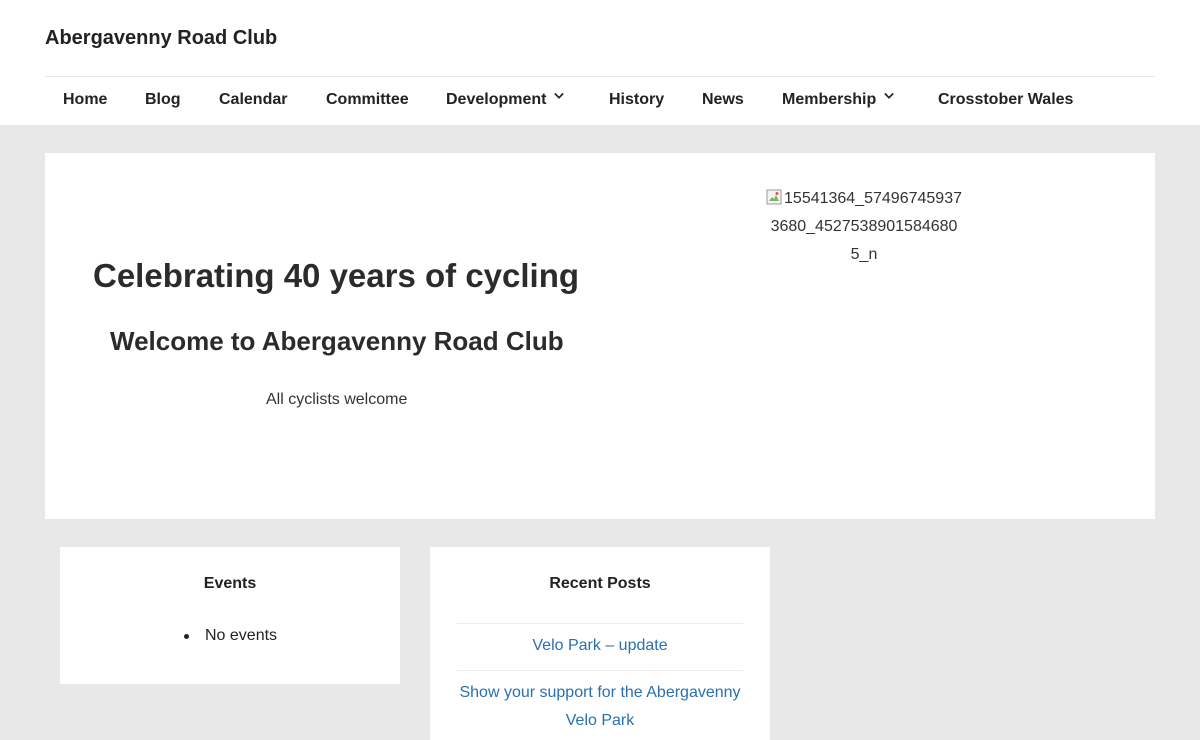 Image resolution: width=1200 pixels, height=740 pixels. Describe the element at coordinates (161, 38) in the screenshot. I see `site-title-link: Abergavenny Road Club` at that location.